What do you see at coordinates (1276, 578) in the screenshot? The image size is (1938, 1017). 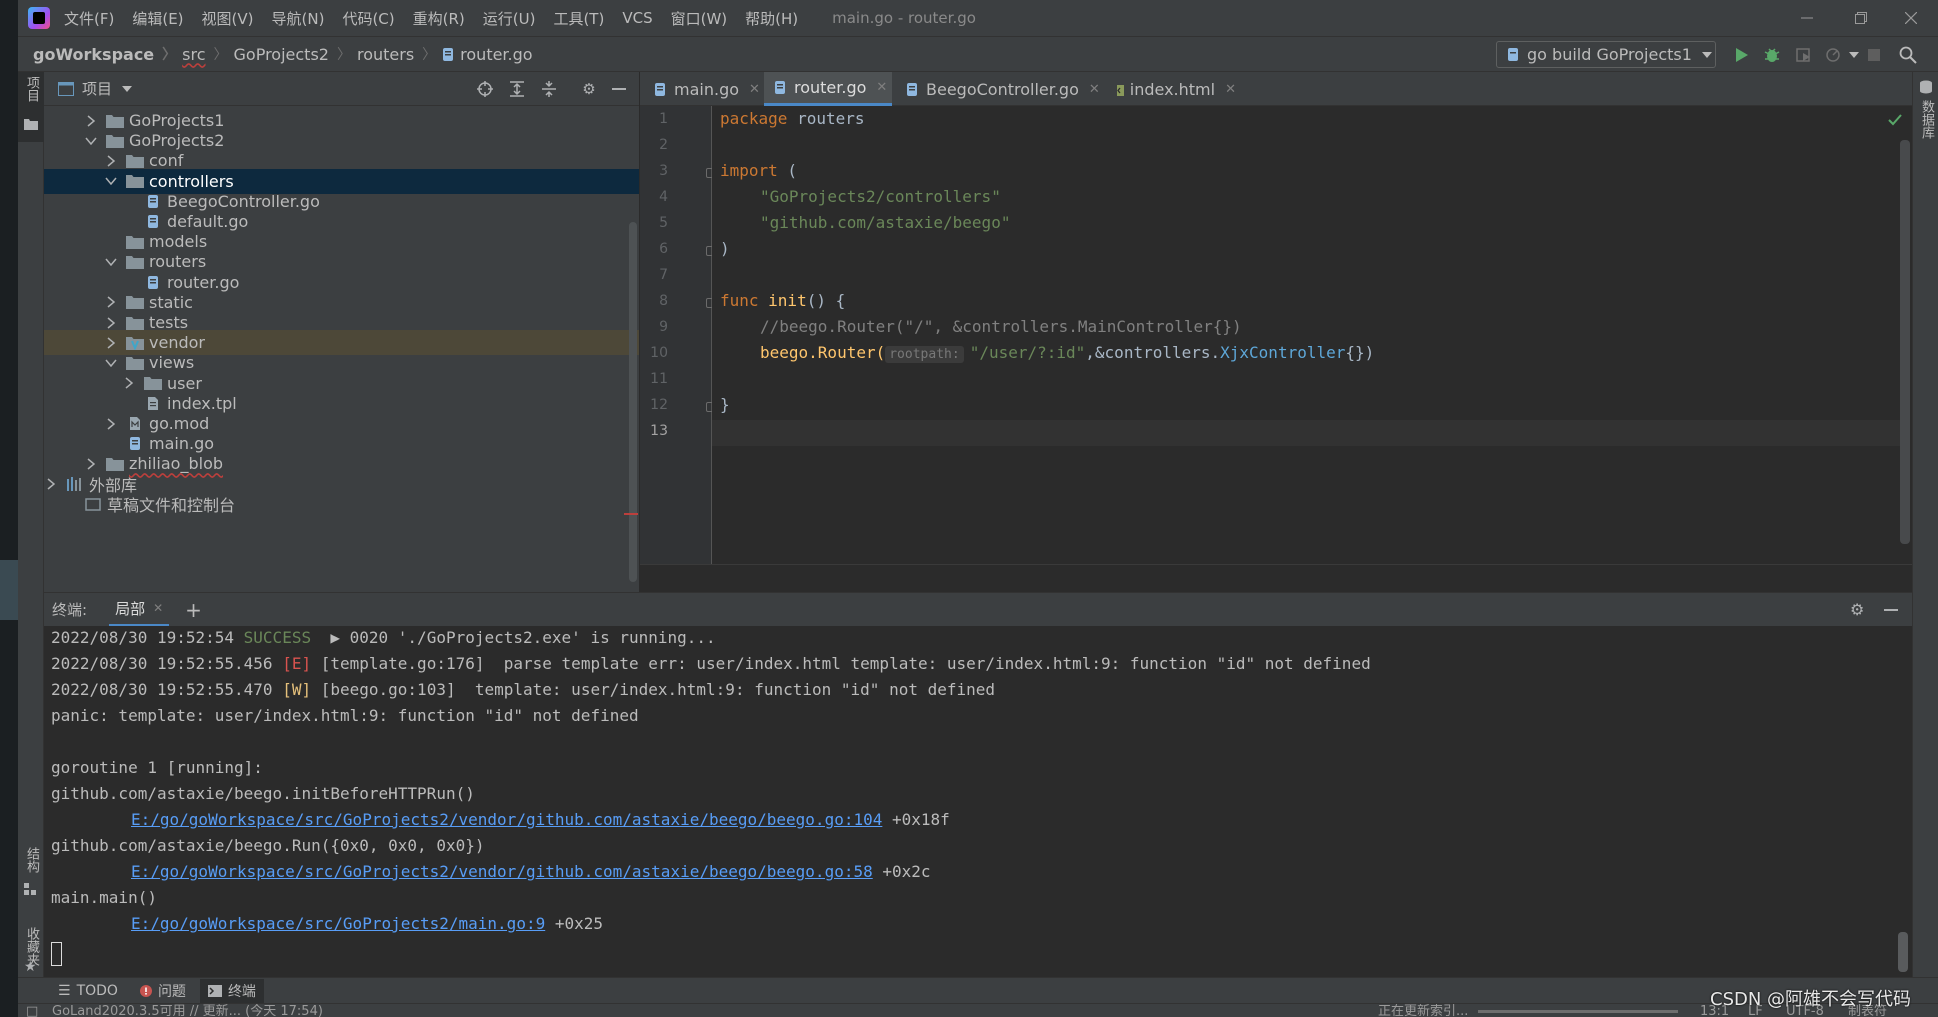 I see `editor-horizontal-scroll-area` at bounding box center [1276, 578].